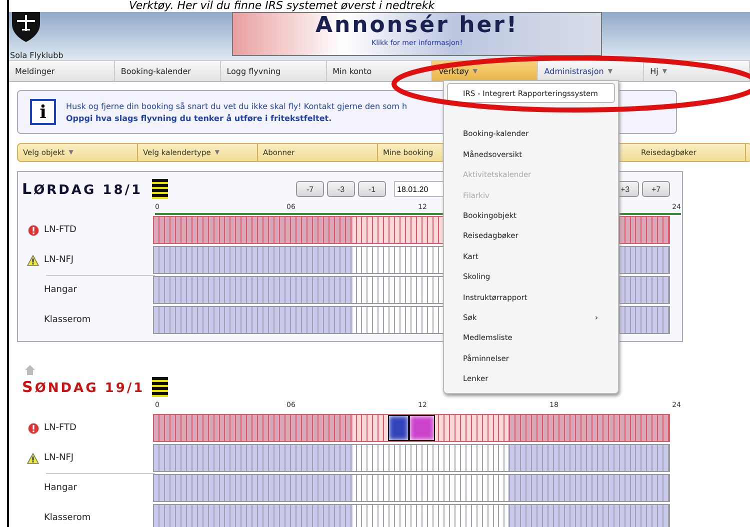  What do you see at coordinates (372, 189) in the screenshot?
I see `day-jump-button: -1` at bounding box center [372, 189].